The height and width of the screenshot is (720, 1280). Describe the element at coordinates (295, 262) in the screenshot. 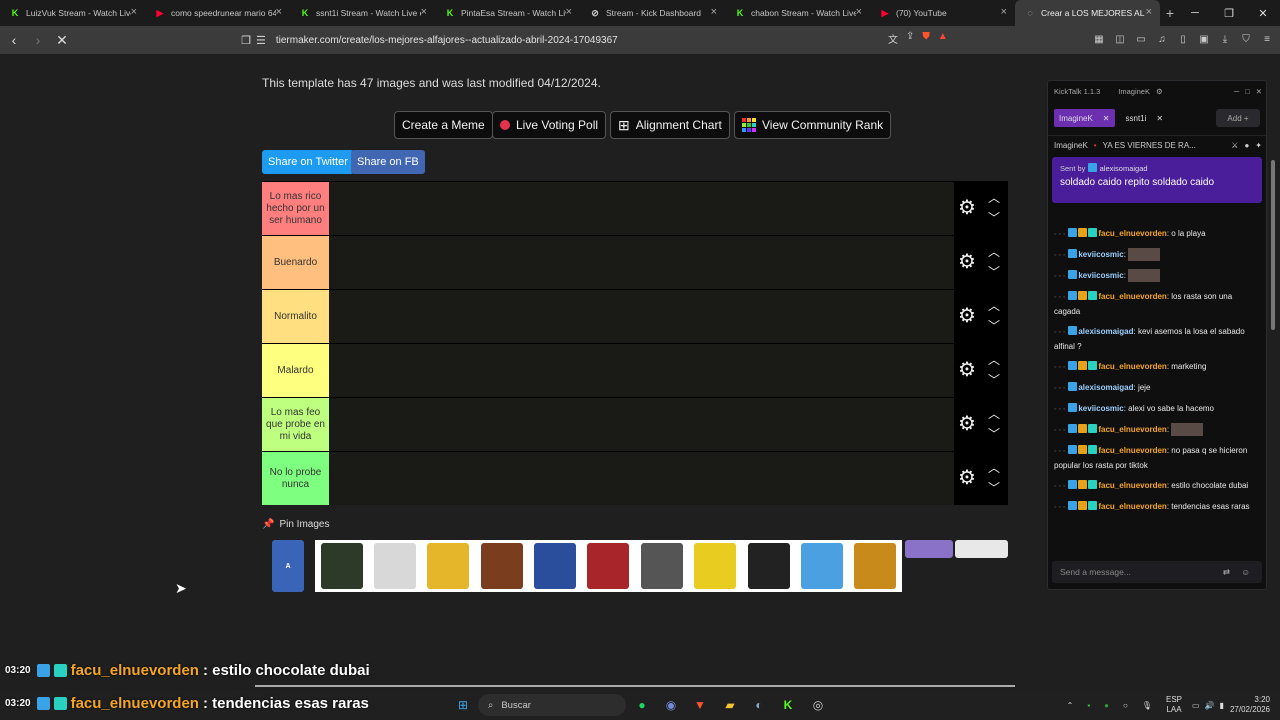

I see `tier-label: Buenardo` at that location.